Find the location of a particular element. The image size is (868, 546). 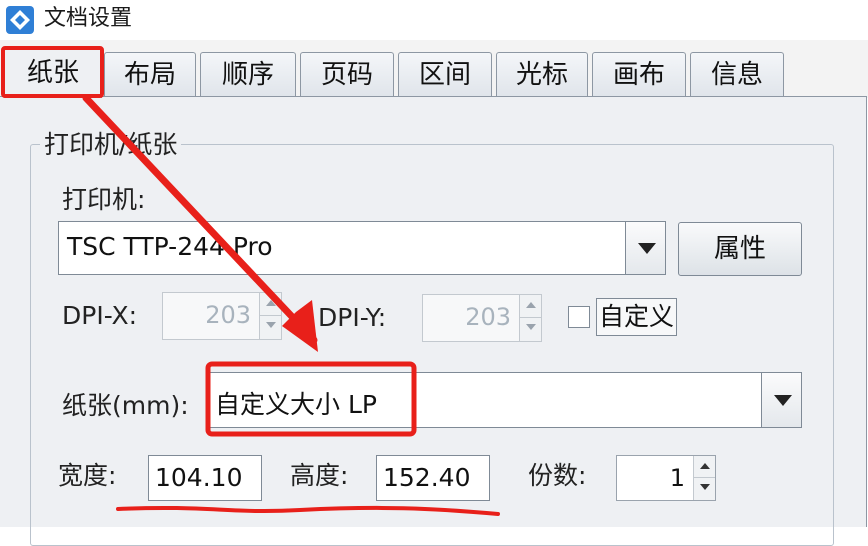

paper-label: 纸张(mm): is located at coordinates (125, 405).